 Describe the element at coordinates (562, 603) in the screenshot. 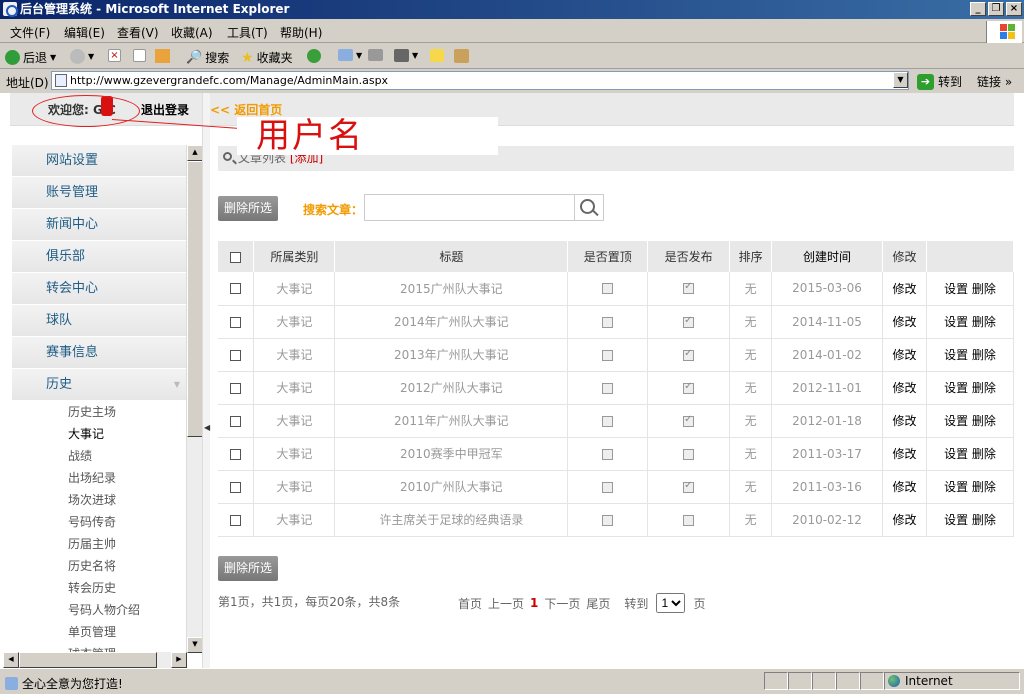

I see `next-page-link: 下一页` at that location.